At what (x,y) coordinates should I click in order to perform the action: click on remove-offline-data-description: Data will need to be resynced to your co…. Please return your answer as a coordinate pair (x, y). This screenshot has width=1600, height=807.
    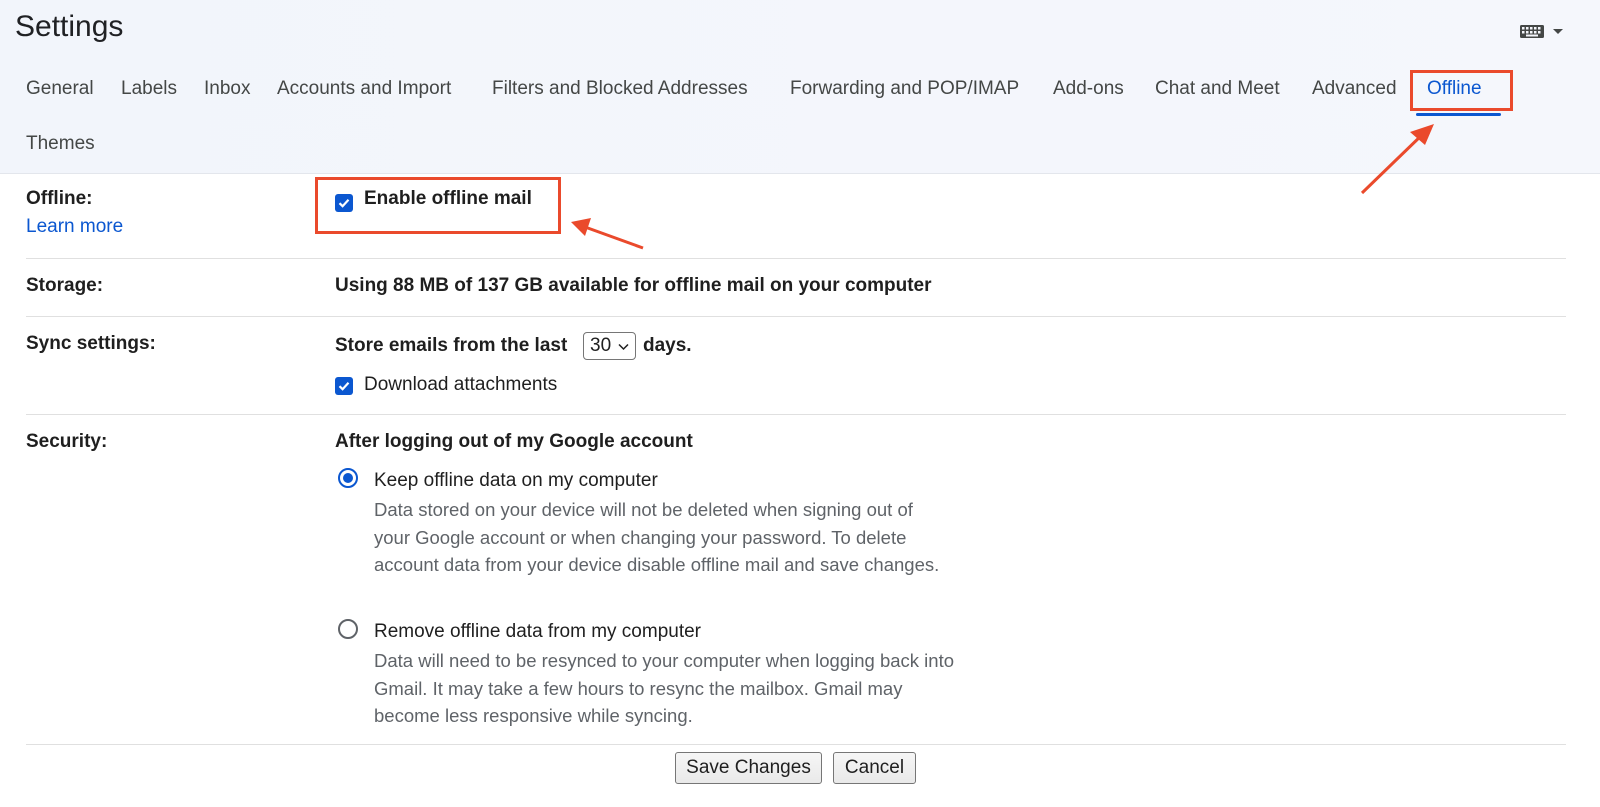
    Looking at the image, I should click on (664, 688).